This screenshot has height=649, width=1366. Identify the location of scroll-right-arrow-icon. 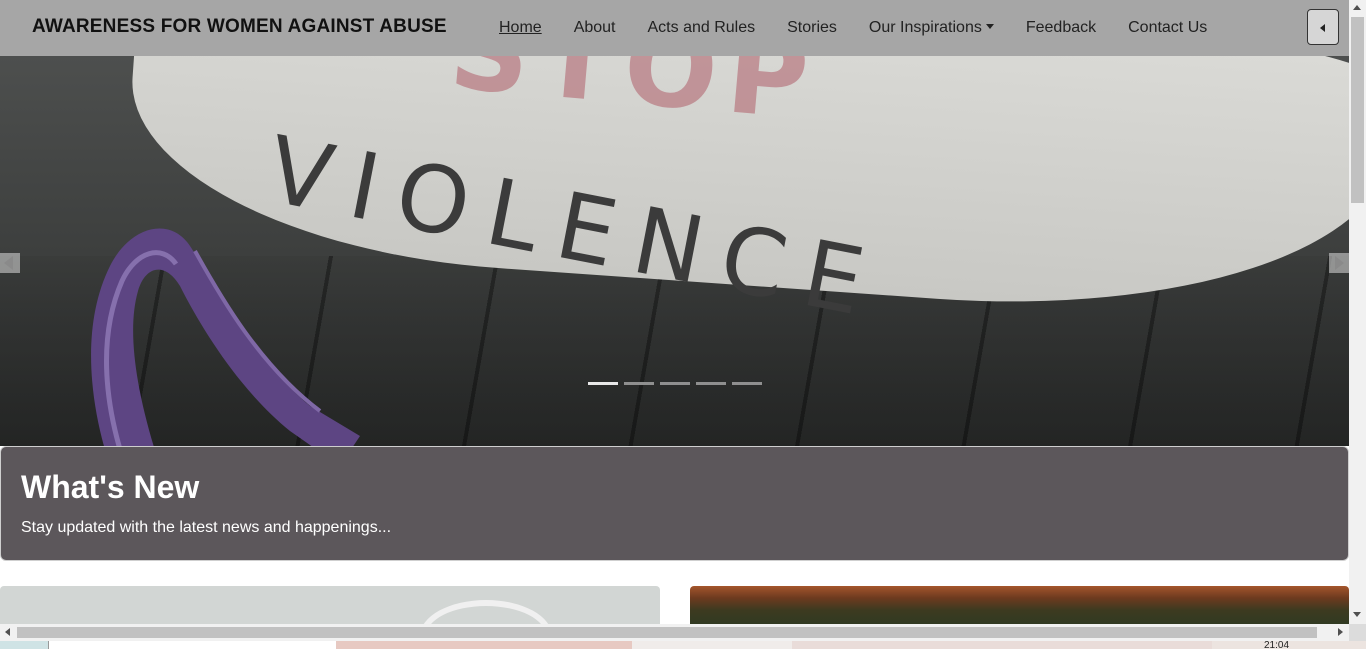
(1340, 632).